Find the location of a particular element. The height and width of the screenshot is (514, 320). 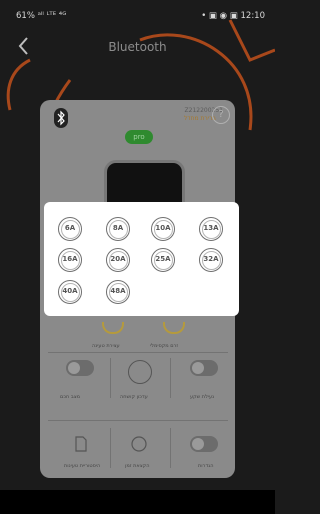

status-bar: 61% ᵃˡˡ ᴸᵀᴱ ⁴ᴳ • ▣ ◉ ▣ 12:10 is located at coordinates (137, 12).